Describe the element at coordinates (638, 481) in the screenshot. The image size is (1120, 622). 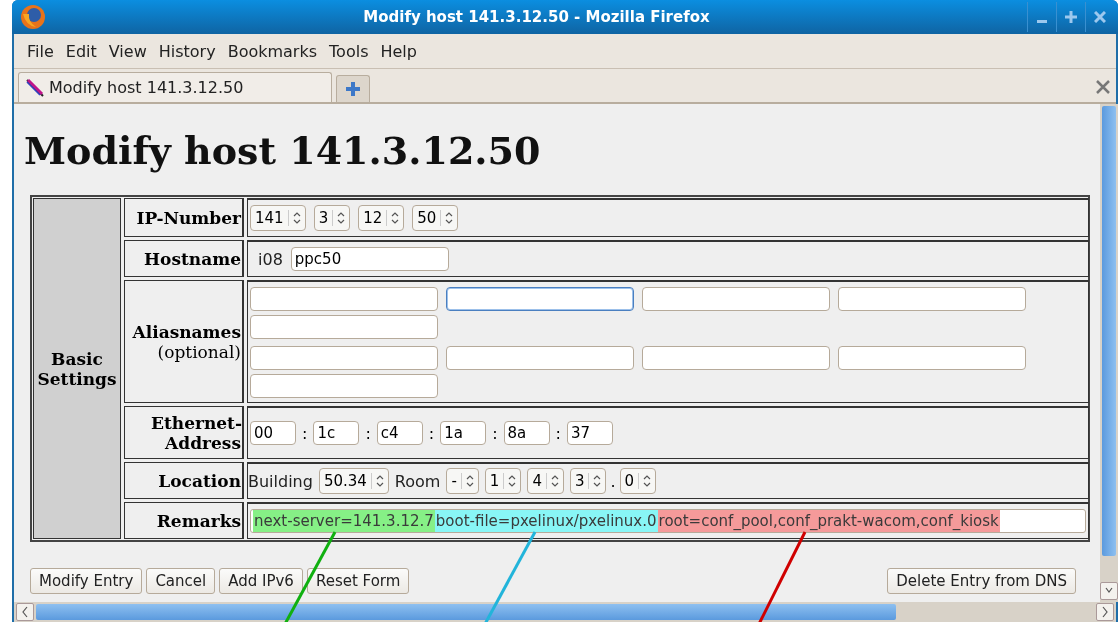
I see `spin-select: 0` at that location.